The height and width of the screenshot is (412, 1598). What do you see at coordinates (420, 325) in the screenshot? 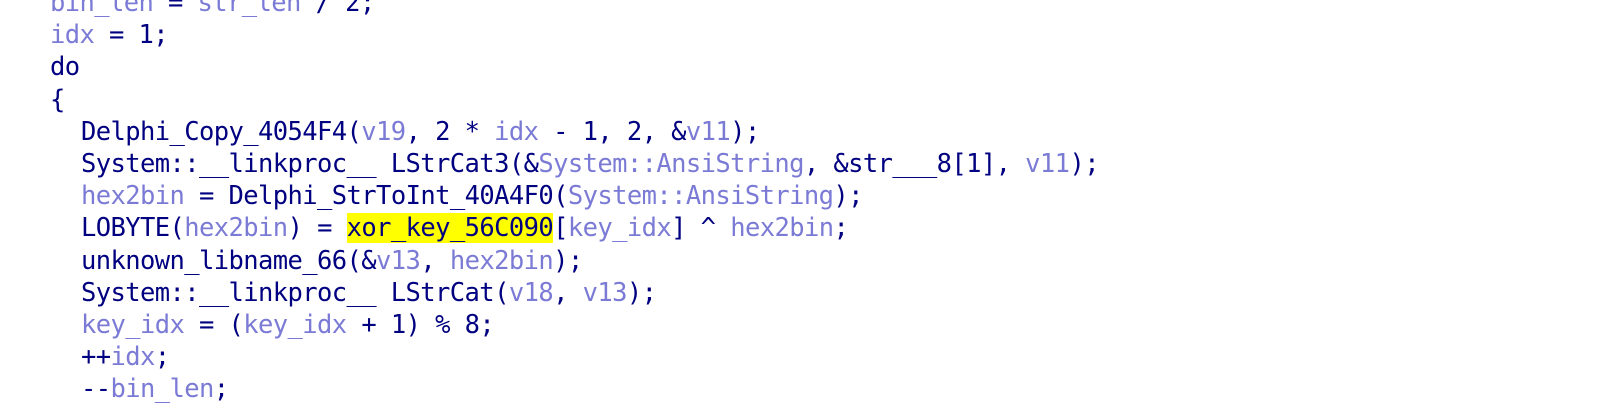
I see `code-token: + 1) % 8;` at bounding box center [420, 325].